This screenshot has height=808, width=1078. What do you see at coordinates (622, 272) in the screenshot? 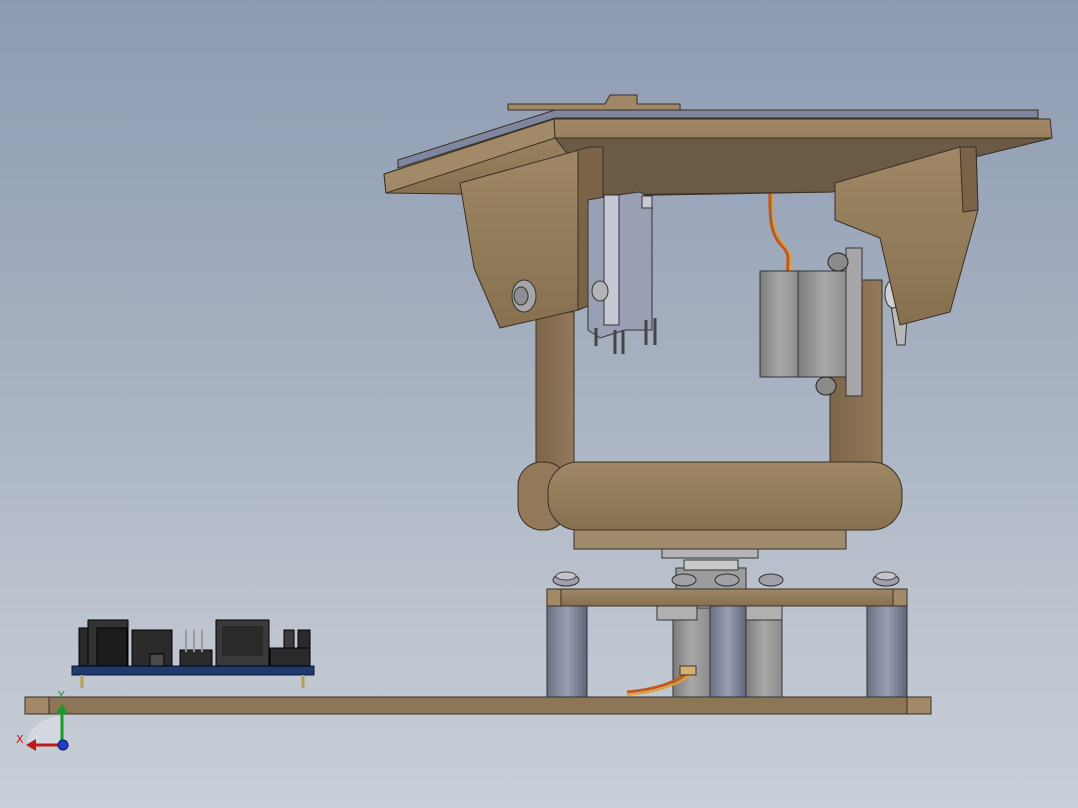
I see `pan-servo-bracket` at bounding box center [622, 272].